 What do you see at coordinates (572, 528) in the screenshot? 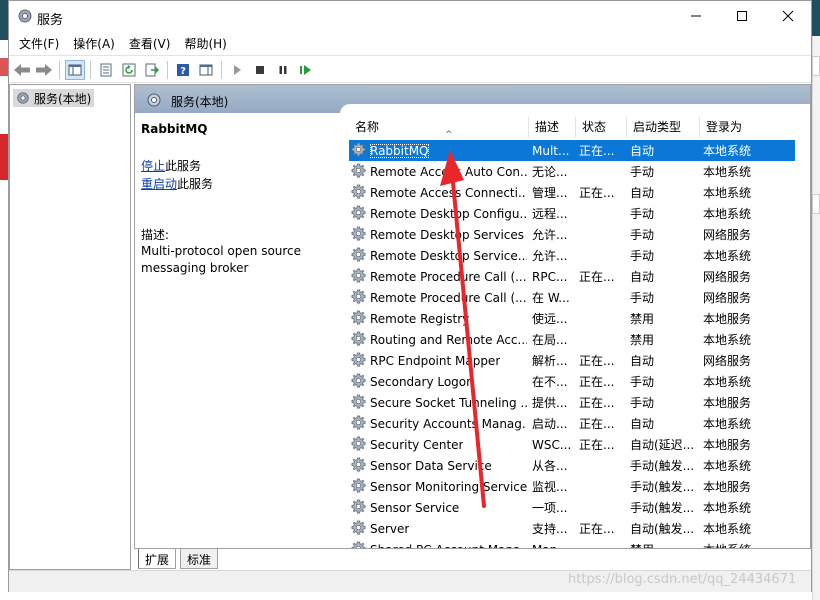
I see `service-row: Server 支持... 正在... 自动(触发... 本地系统` at bounding box center [572, 528].